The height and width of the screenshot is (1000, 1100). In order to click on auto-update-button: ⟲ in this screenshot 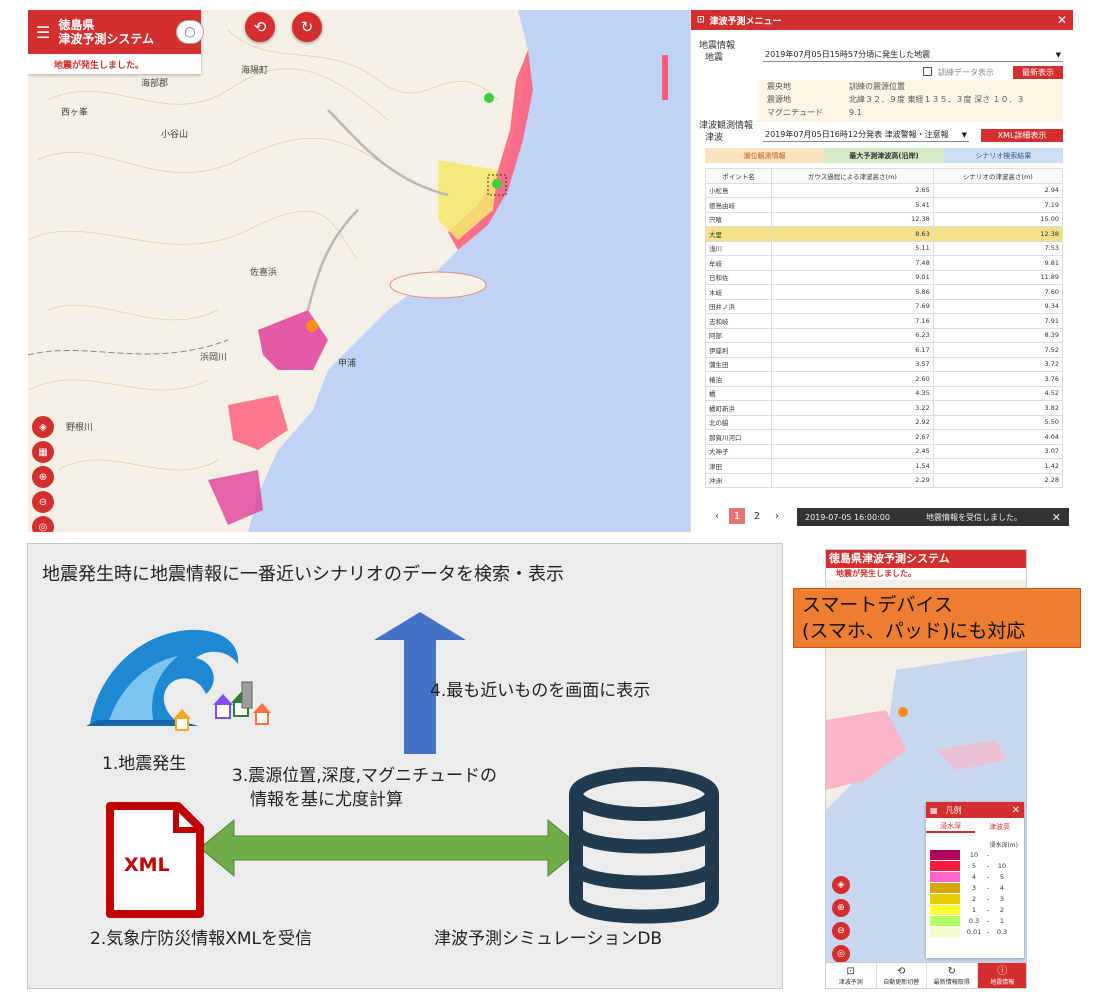, I will do `click(260, 27)`.